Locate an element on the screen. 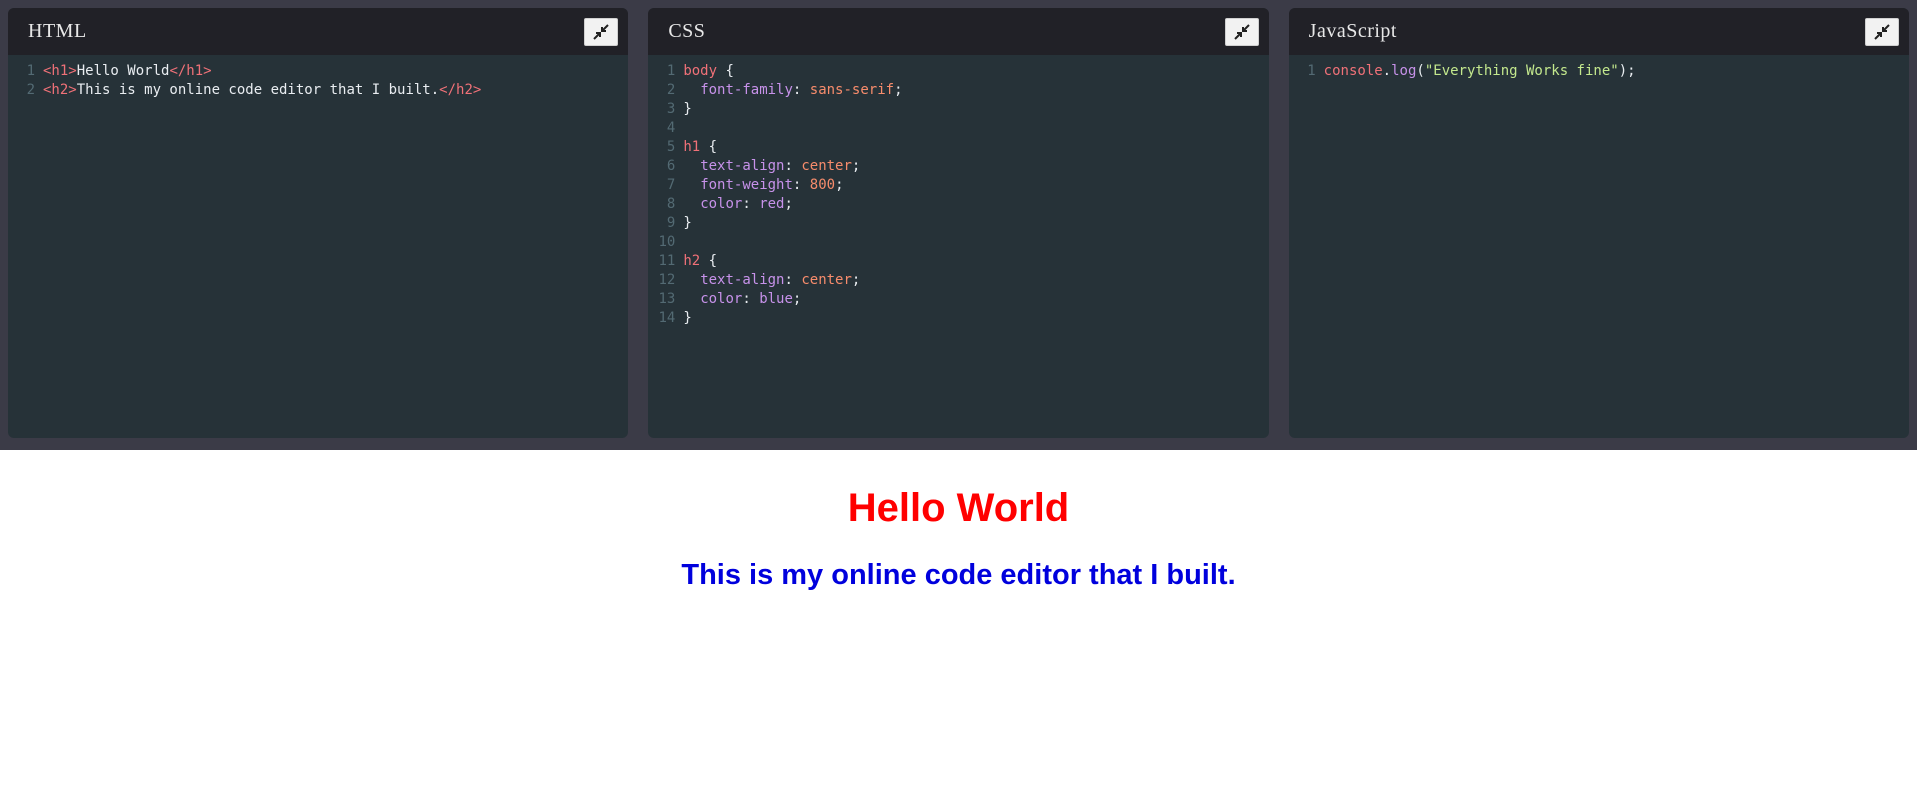 This screenshot has height=805, width=1917. editor-title: CSS is located at coordinates (687, 31).